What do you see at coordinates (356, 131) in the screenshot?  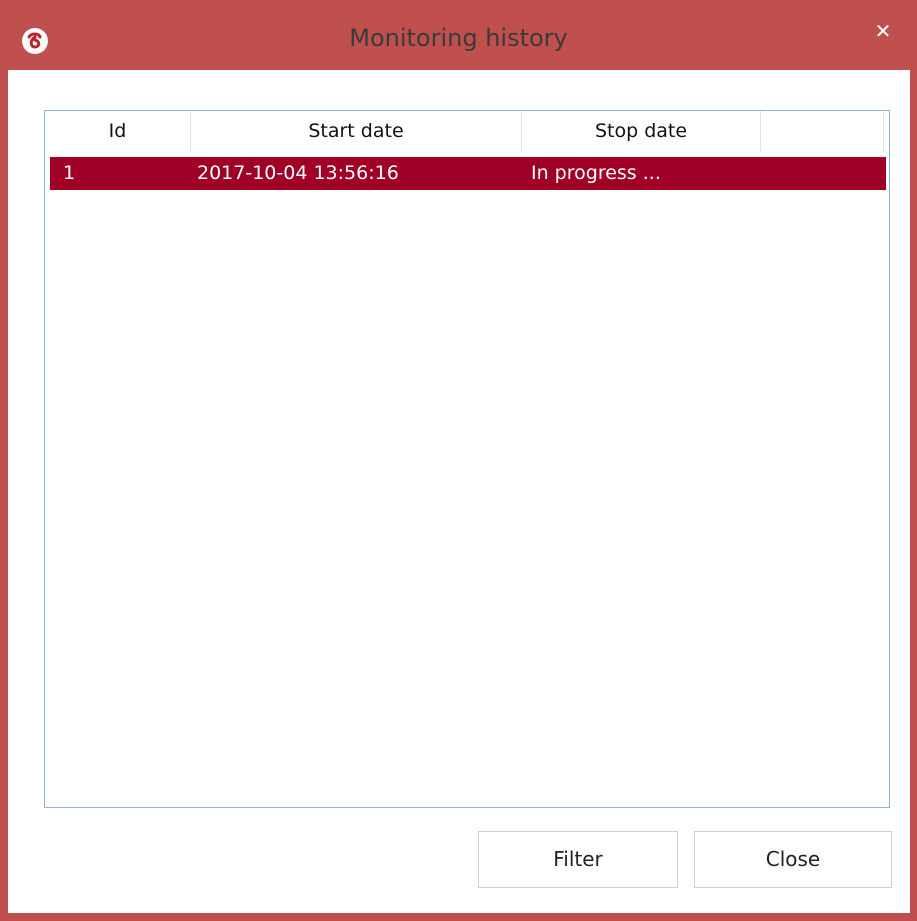 I see `column-header-start-date: Start date` at bounding box center [356, 131].